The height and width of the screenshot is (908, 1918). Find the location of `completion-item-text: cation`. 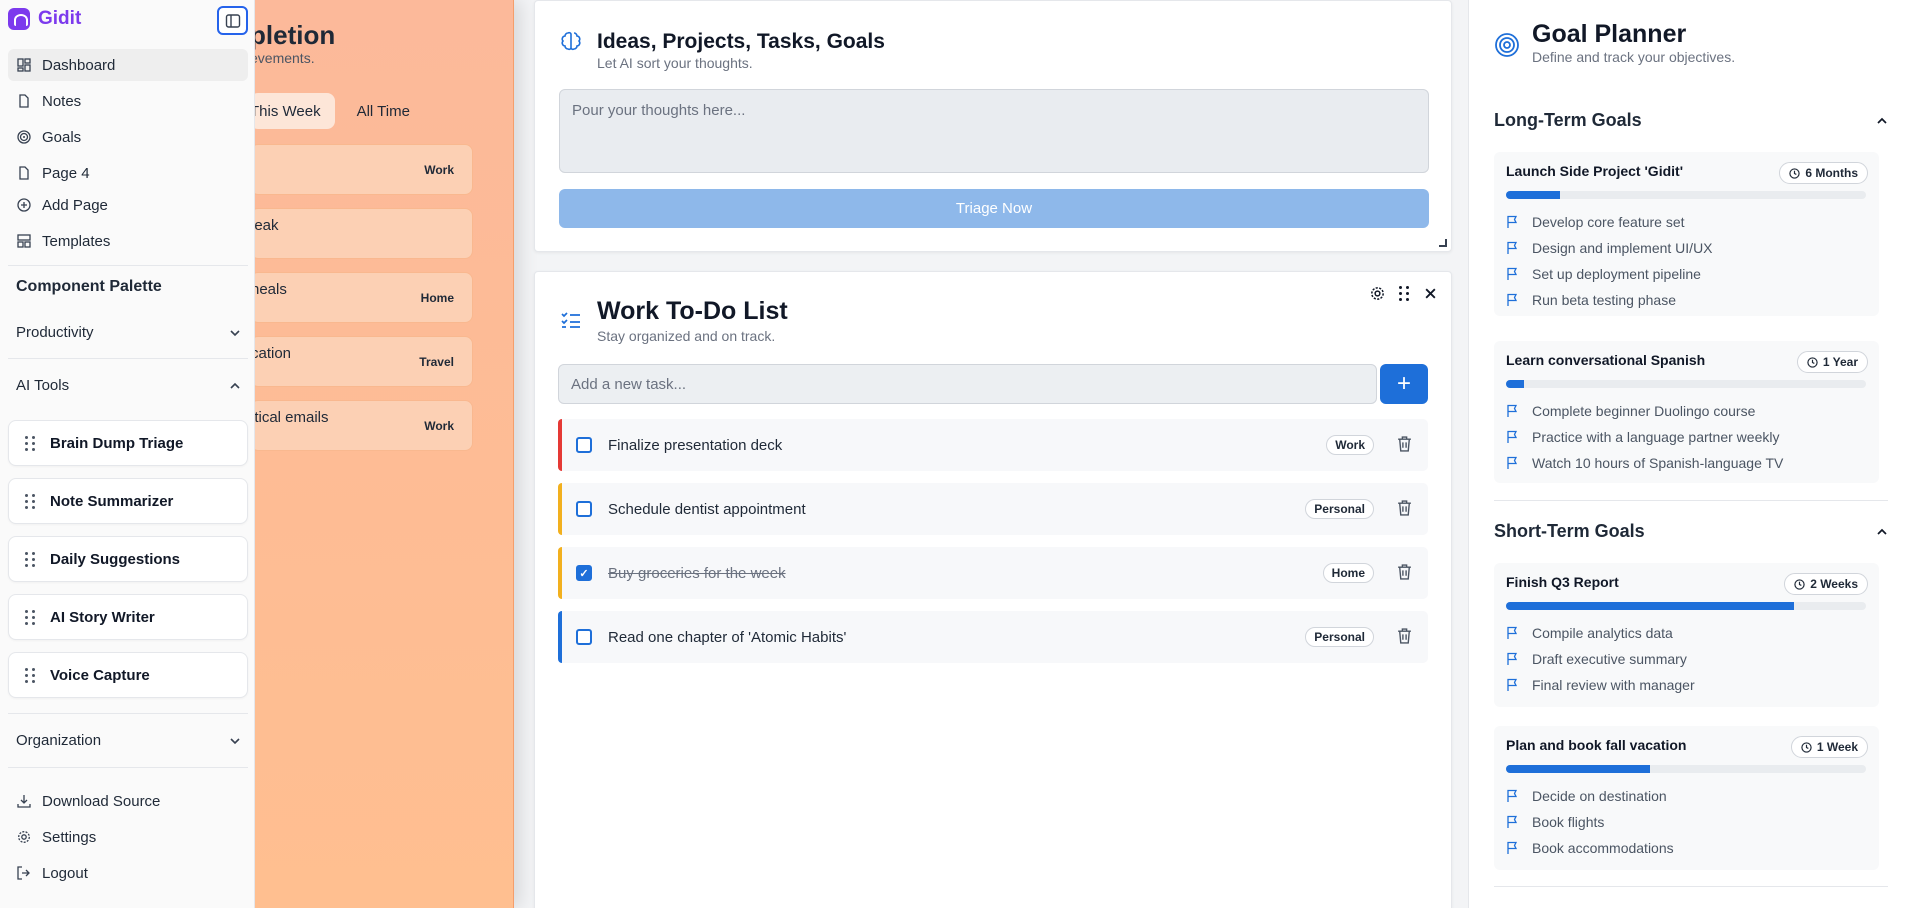

completion-item-text: cation is located at coordinates (271, 353).